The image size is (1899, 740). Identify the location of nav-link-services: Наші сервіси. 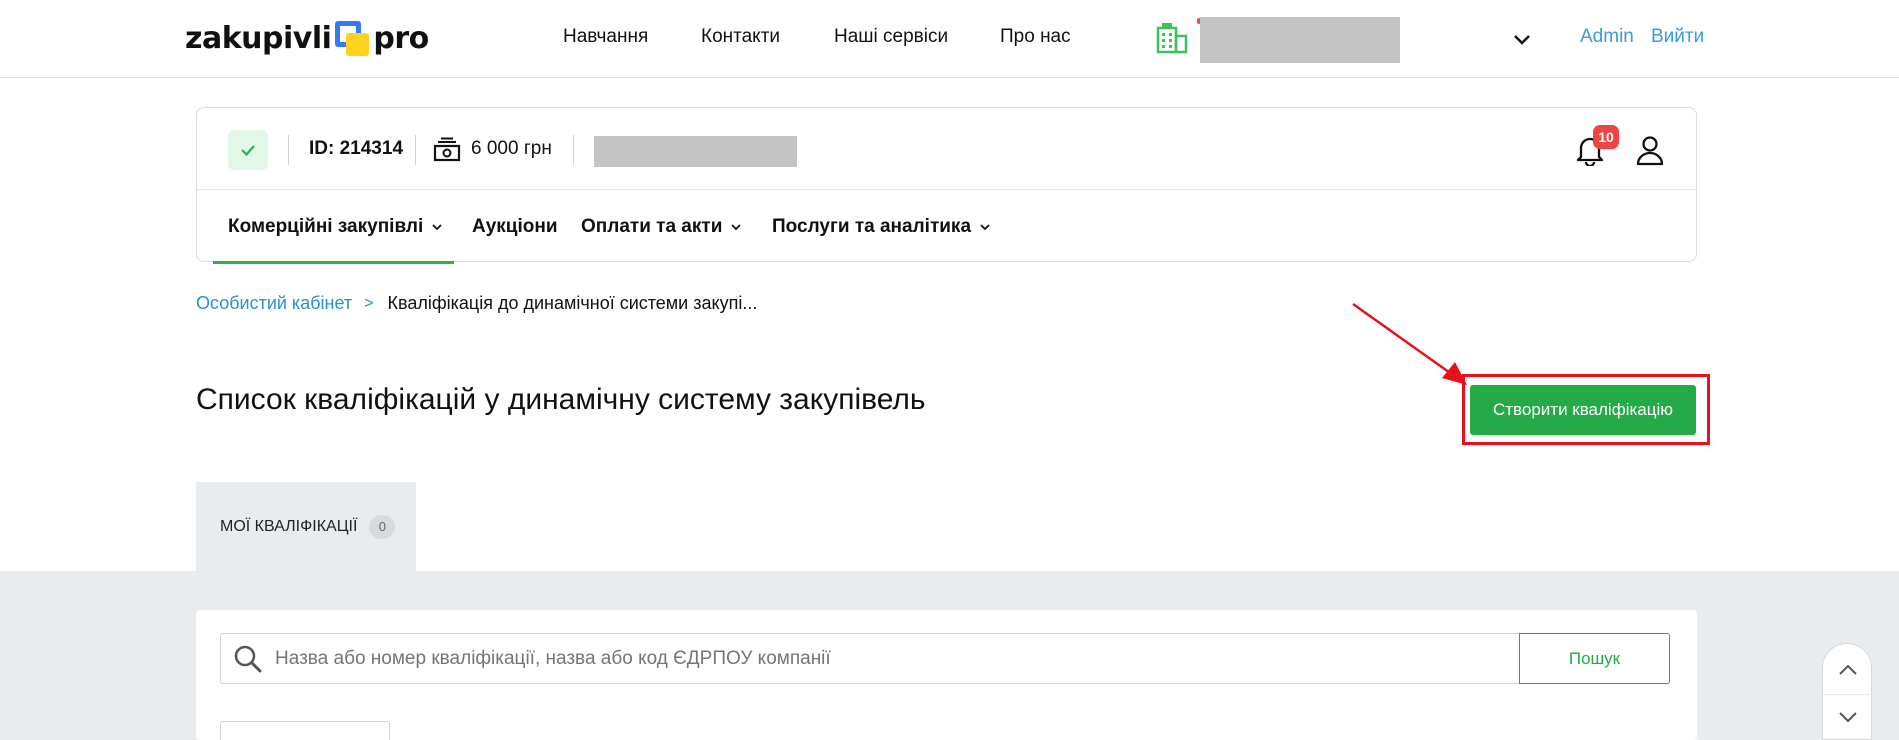
(891, 37).